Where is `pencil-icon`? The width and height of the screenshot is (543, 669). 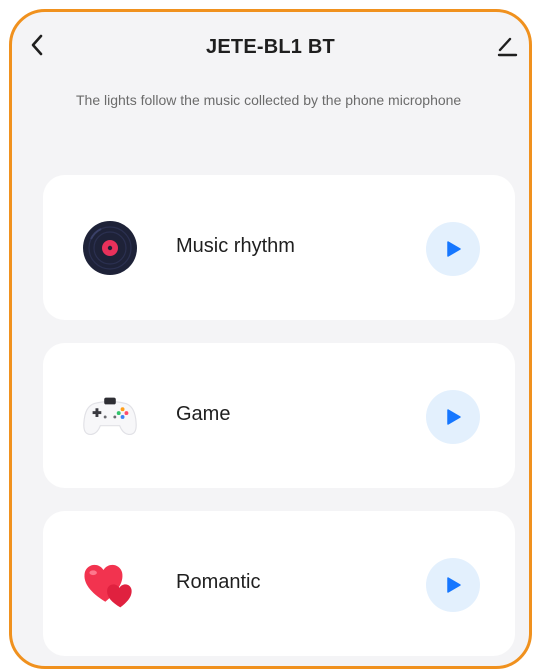 pencil-icon is located at coordinates (507, 47).